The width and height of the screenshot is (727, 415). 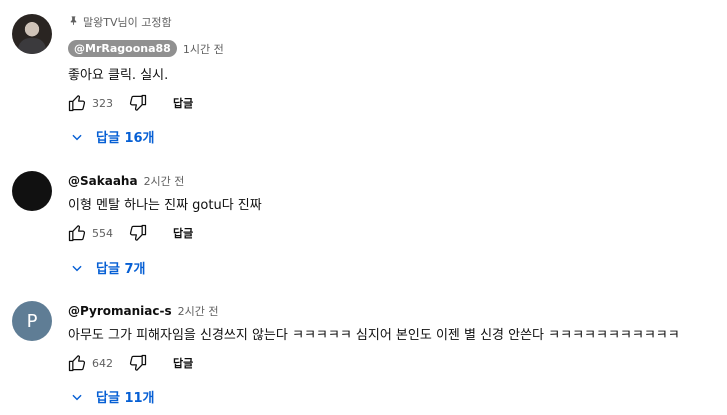 What do you see at coordinates (125, 398) in the screenshot?
I see `replies-count-label: 답글 11개` at bounding box center [125, 398].